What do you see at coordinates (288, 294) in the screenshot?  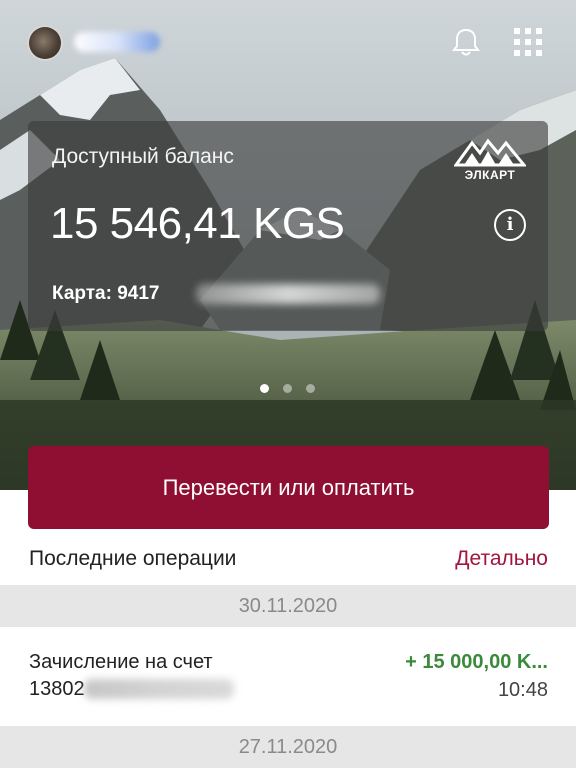 I see `card-number-redacted` at bounding box center [288, 294].